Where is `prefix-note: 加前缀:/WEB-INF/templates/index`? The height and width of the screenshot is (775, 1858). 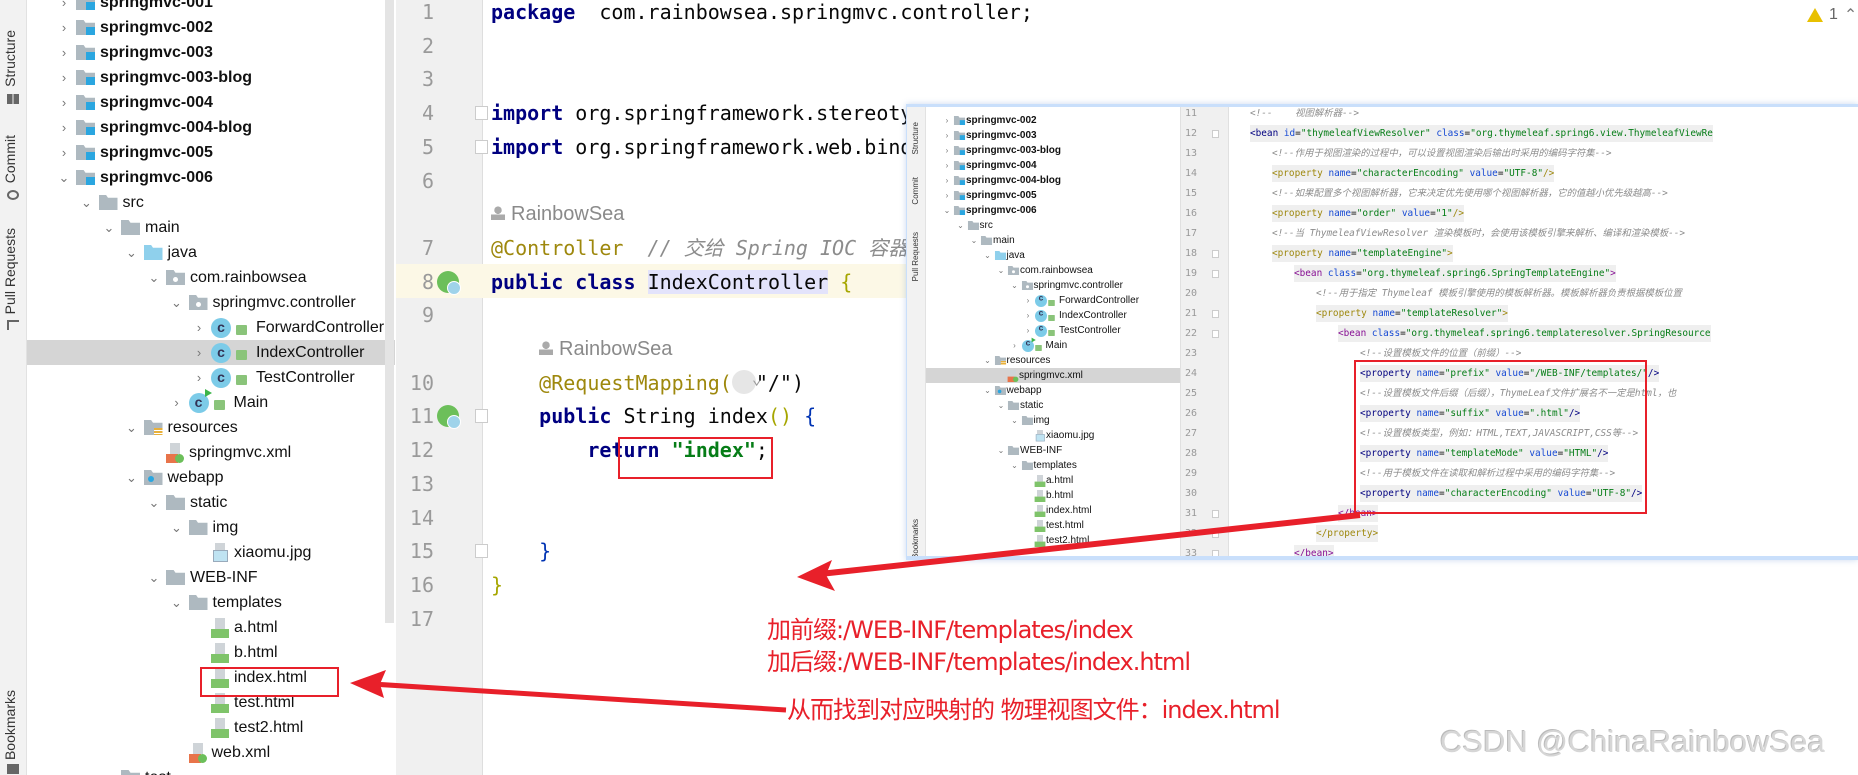
prefix-note: 加前缀:/WEB-INF/templates/index is located at coordinates (950, 630).